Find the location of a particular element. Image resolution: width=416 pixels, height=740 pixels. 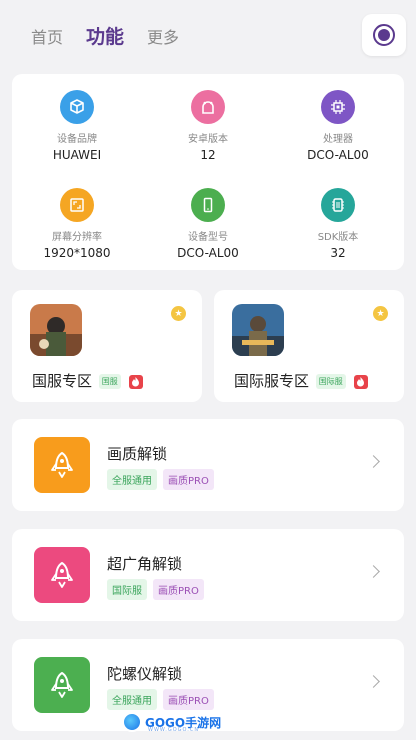

feature-tags: 国际服 画质PRO is located at coordinates (155, 589).